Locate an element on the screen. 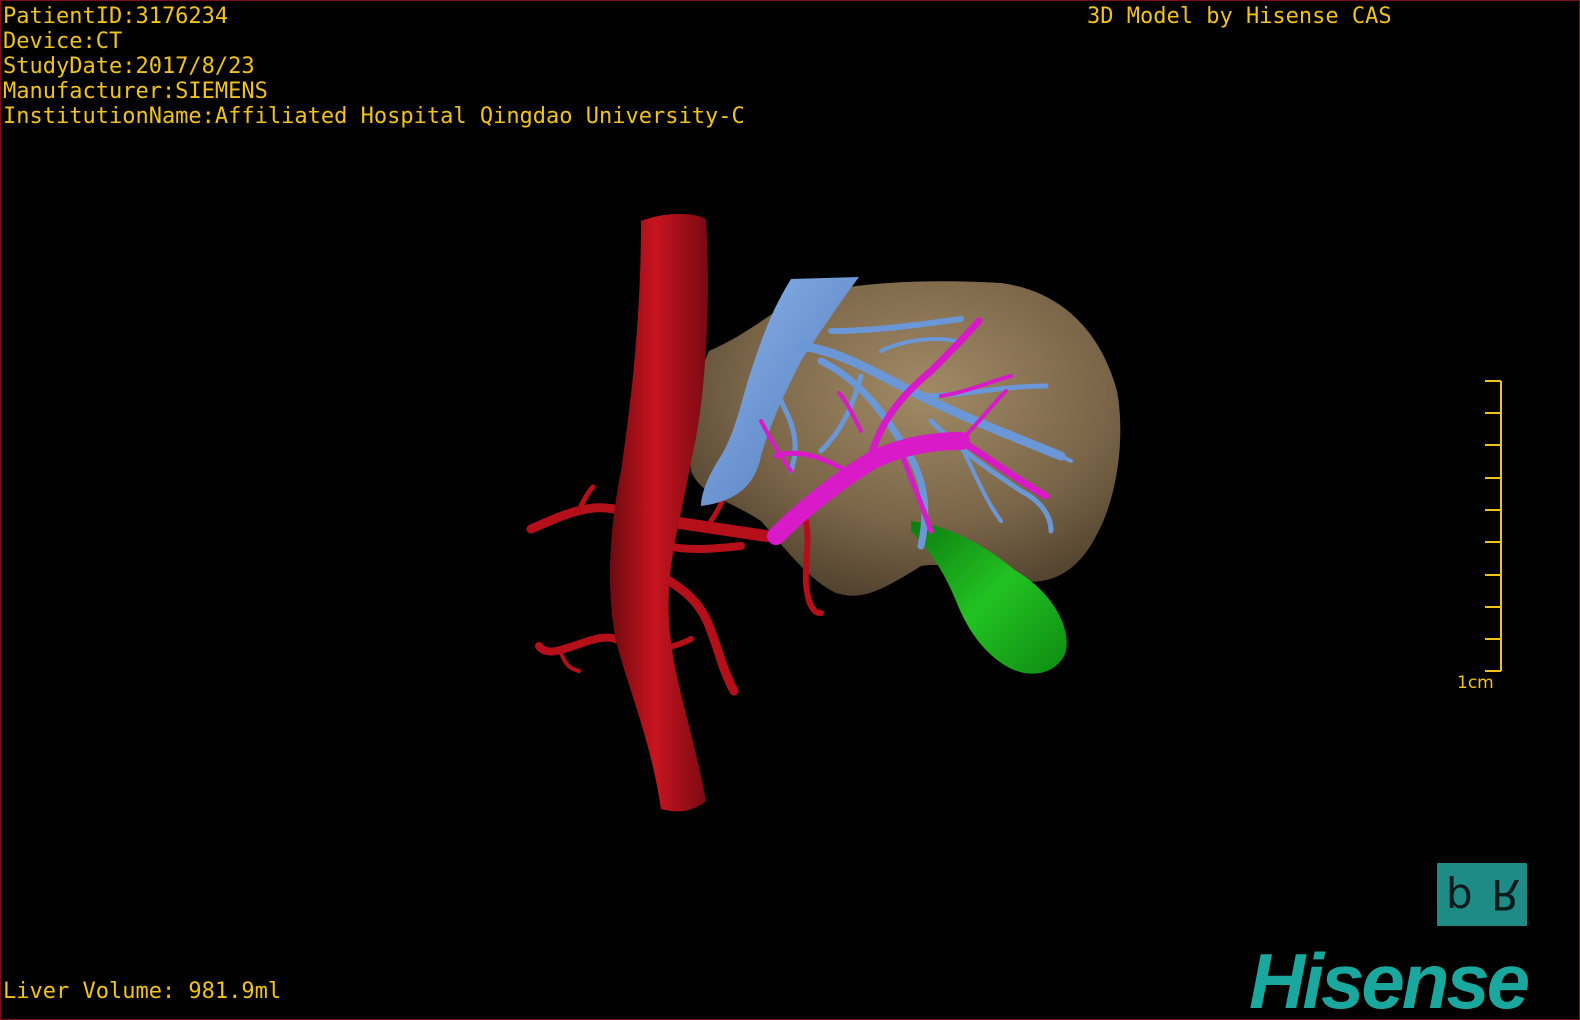 Image resolution: width=1580 pixels, height=1020 pixels. orientation-right-glyph: R is located at coordinates (1506, 894).